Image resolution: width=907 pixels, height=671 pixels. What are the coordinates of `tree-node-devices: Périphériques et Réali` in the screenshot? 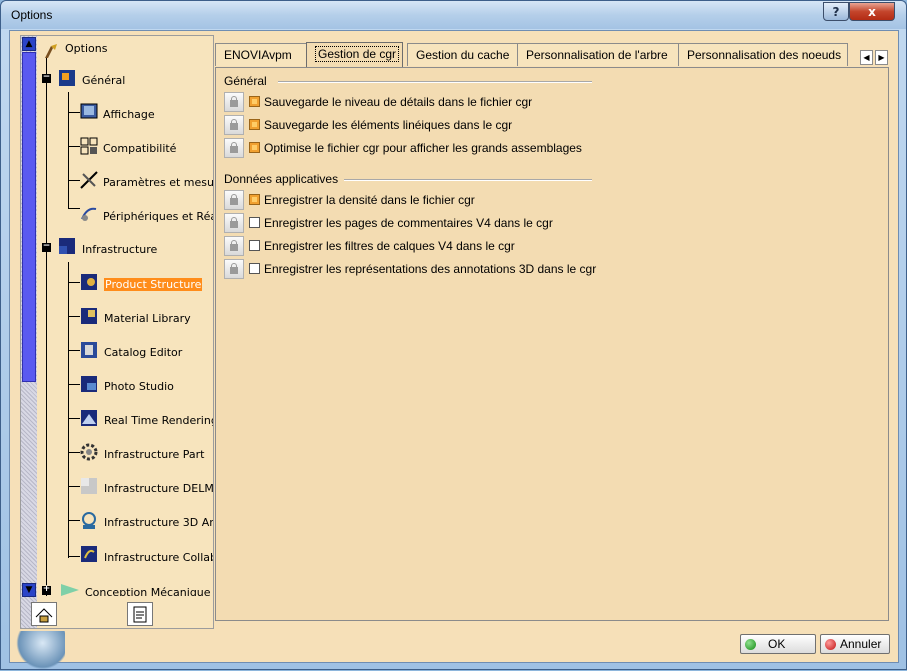 It's located at (158, 216).